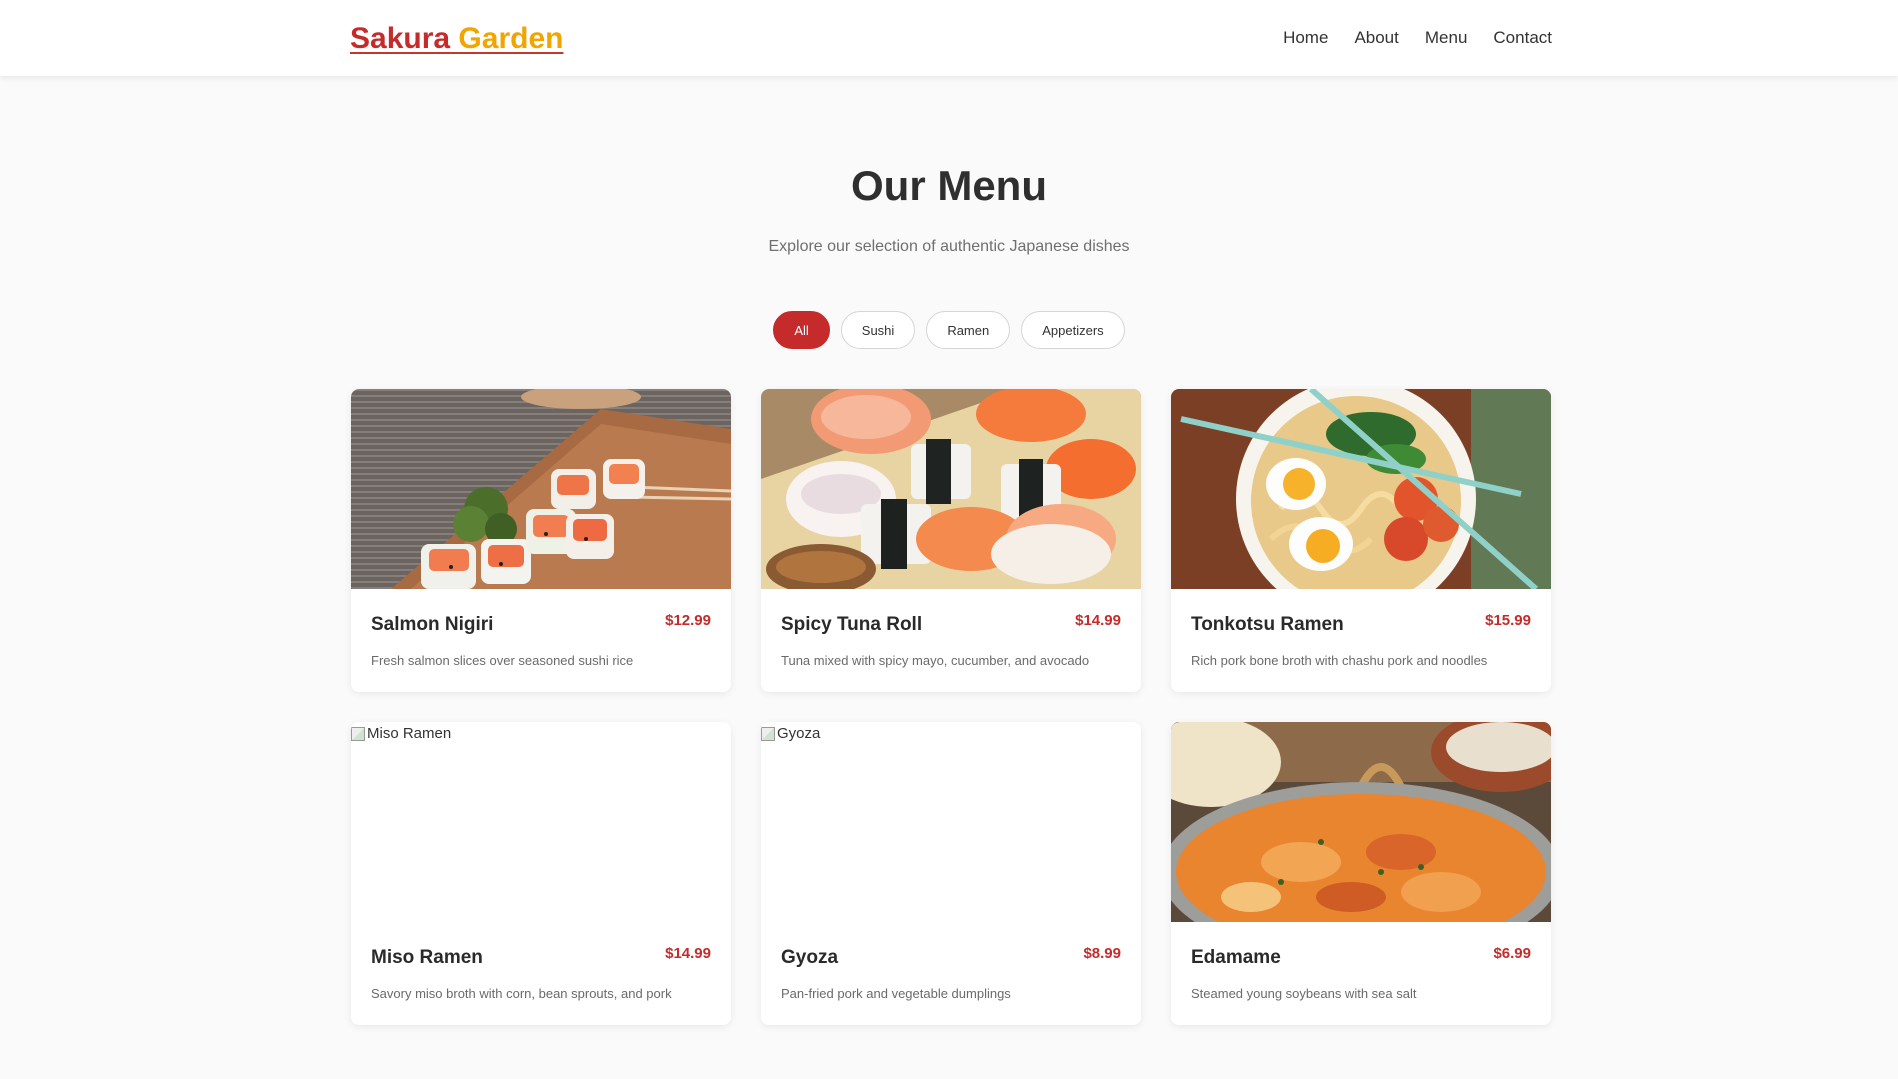 The width and height of the screenshot is (1898, 1079). What do you see at coordinates (951, 489) in the screenshot?
I see `sushi-platter-photo` at bounding box center [951, 489].